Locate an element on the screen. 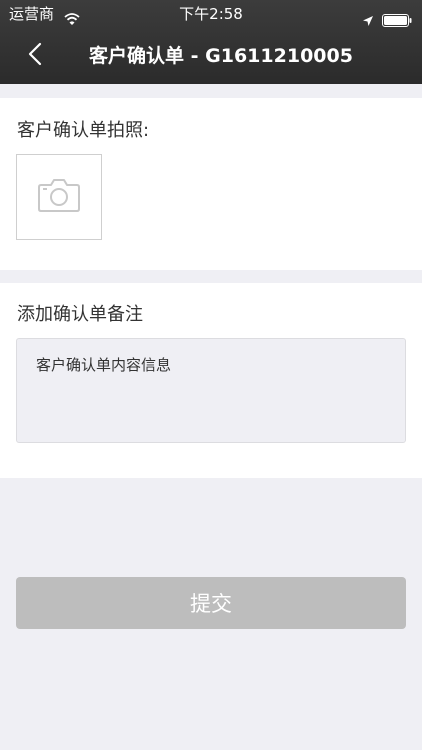  add-photo-button is located at coordinates (59, 197).